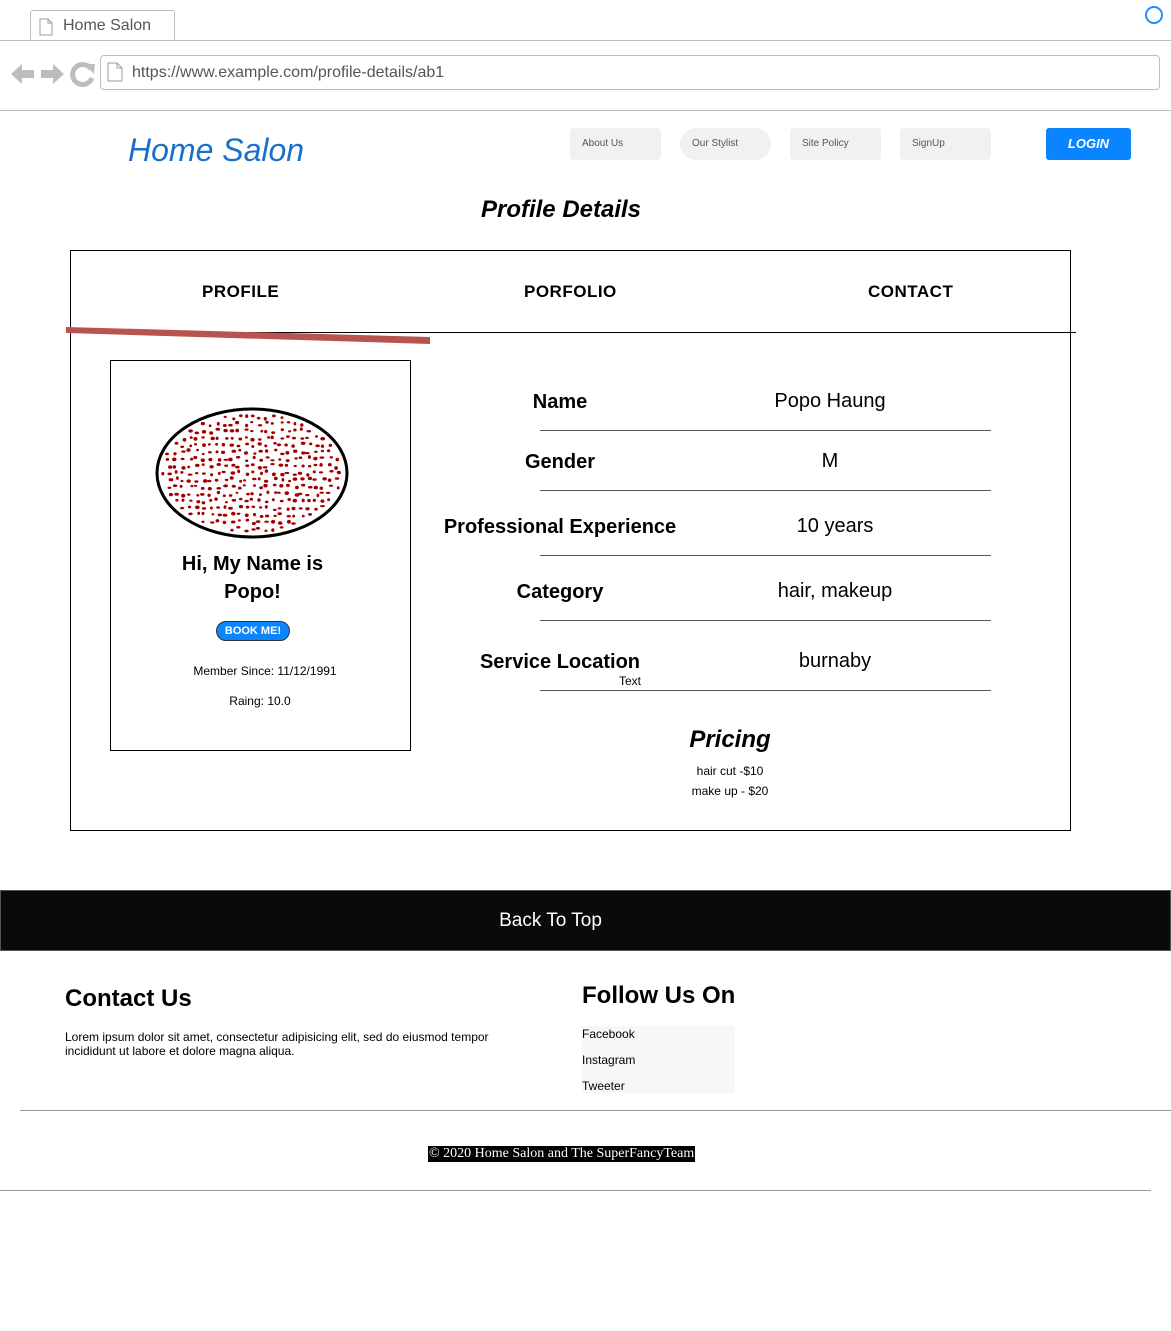  I want to click on nav-site-policy: Site Policy, so click(835, 144).